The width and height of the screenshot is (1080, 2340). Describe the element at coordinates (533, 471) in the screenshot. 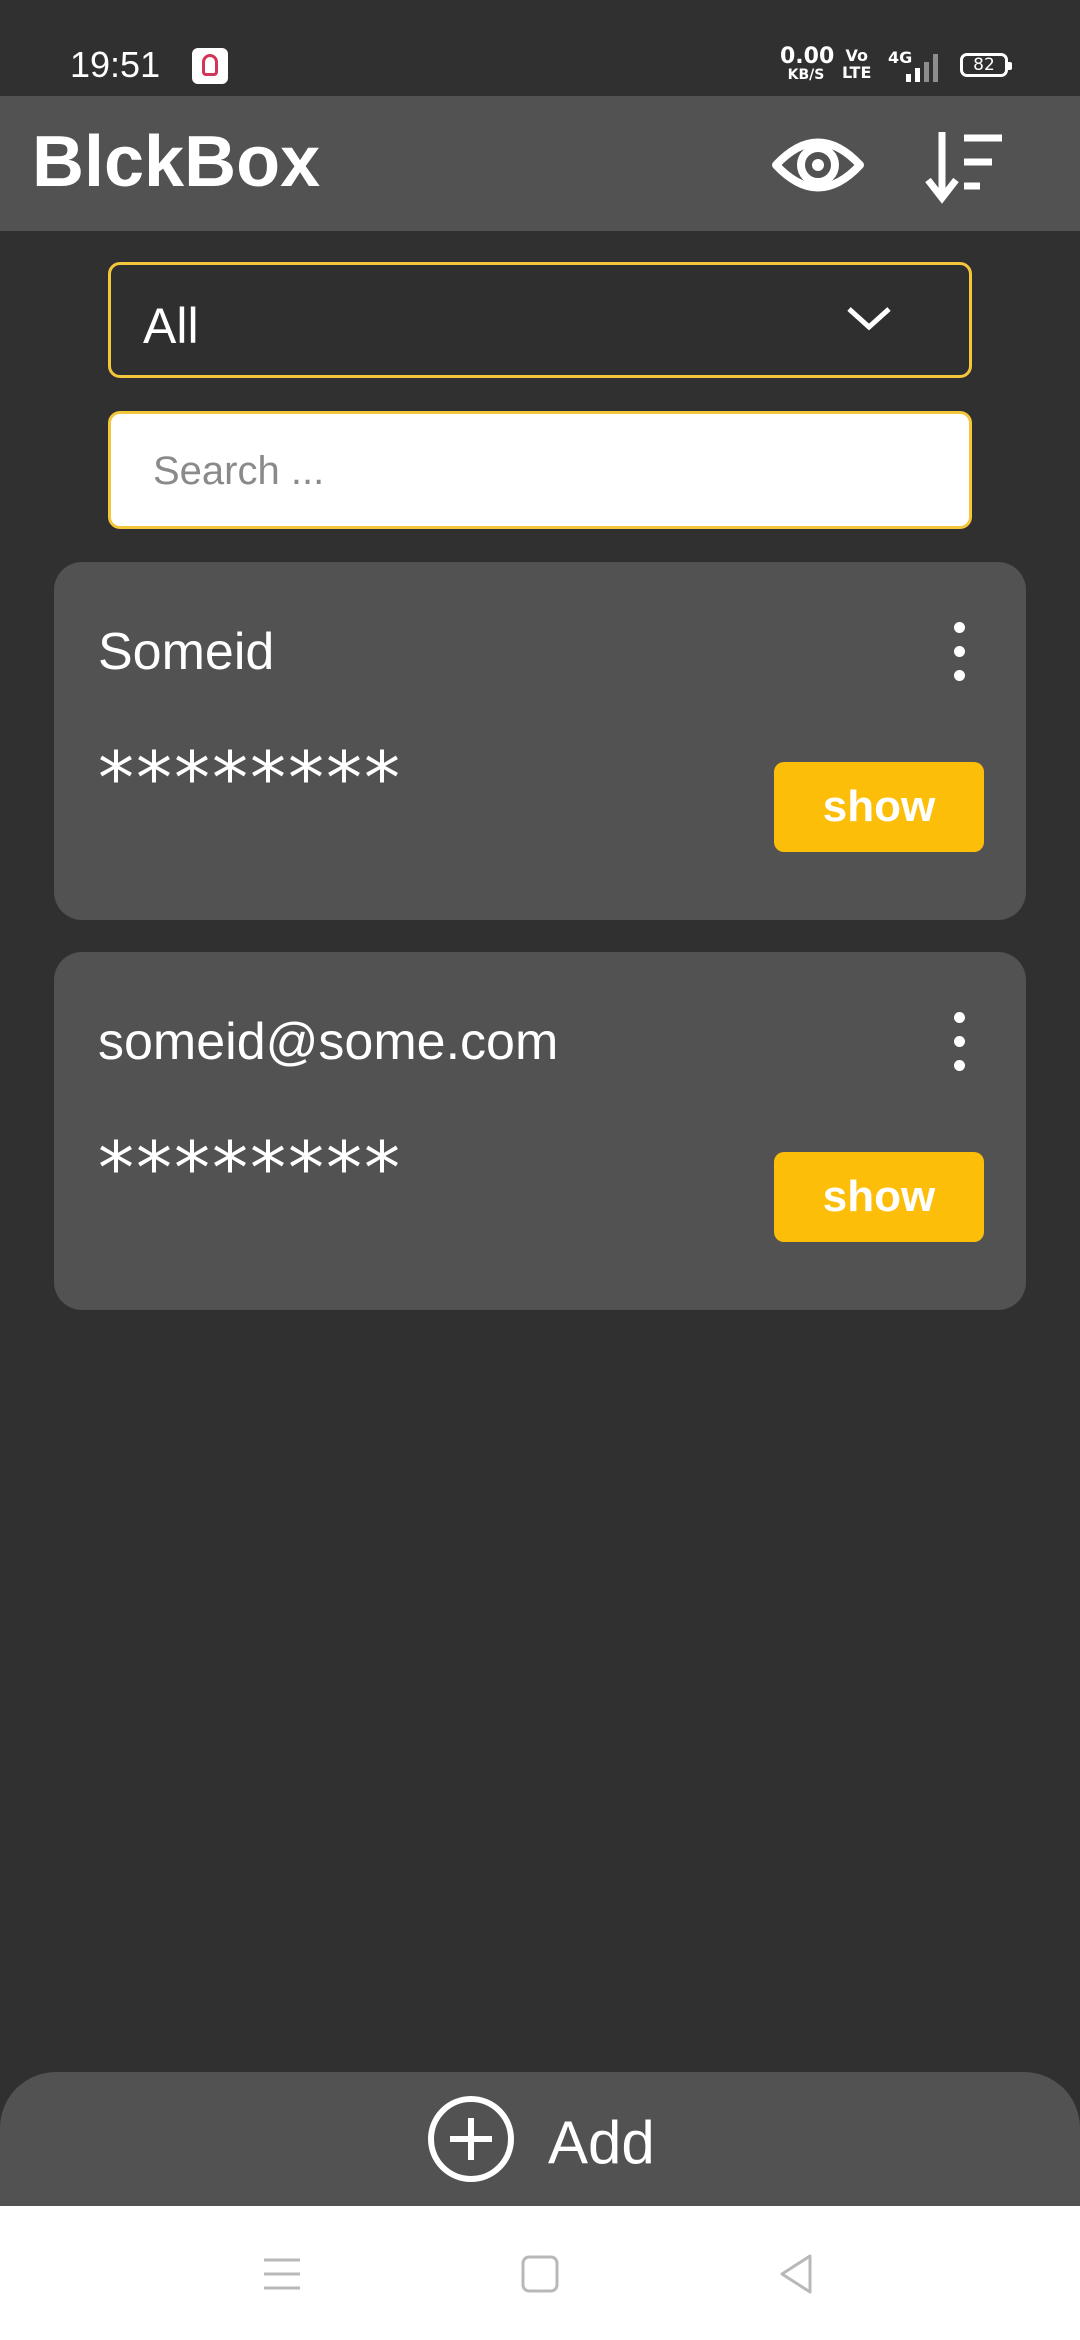

I see `search-input` at that location.